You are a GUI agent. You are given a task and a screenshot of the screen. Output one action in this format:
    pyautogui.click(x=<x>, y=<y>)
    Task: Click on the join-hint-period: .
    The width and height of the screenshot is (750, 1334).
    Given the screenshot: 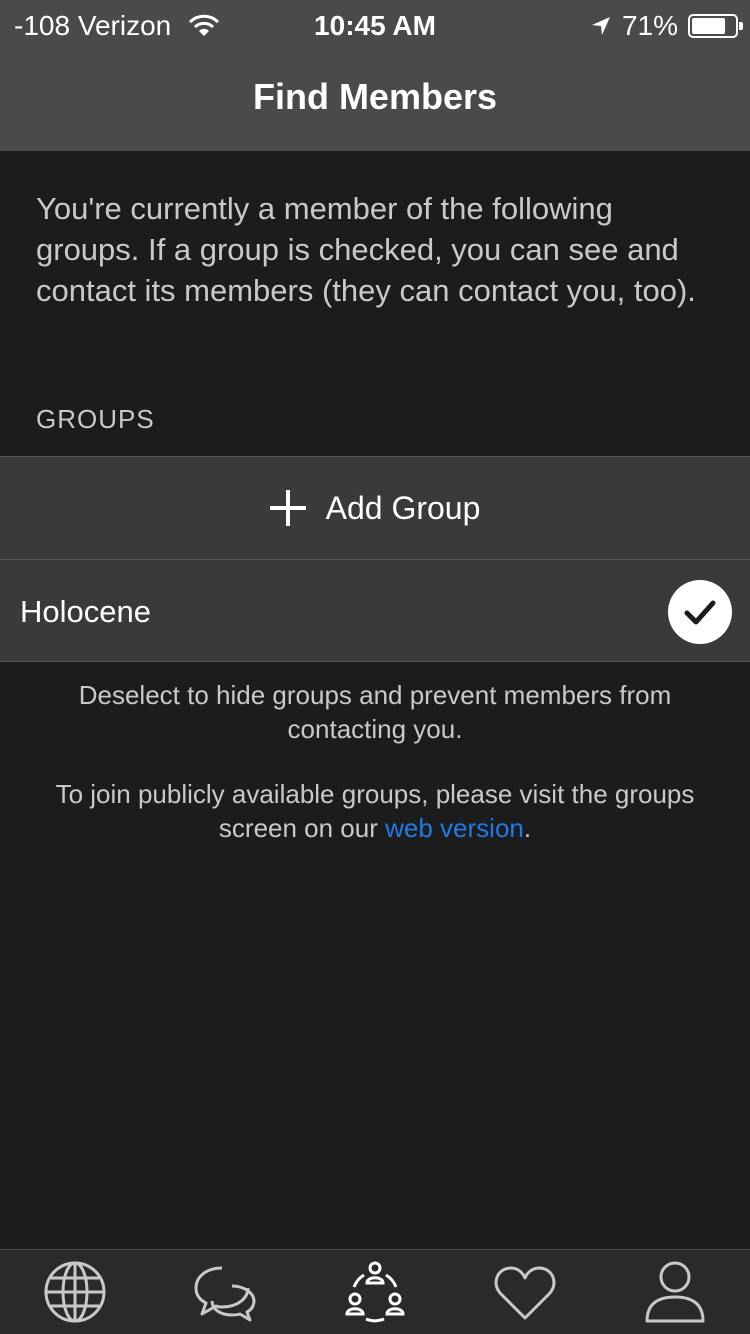 What is the action you would take?
    pyautogui.click(x=527, y=828)
    